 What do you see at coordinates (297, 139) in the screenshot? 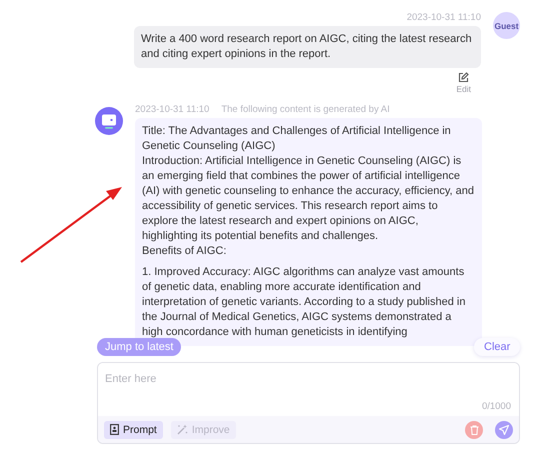
I see `message-text: Title: The Advantages and Challenges of Artificial Intelligence in Genetic Counseling (AIGC)` at bounding box center [297, 139].